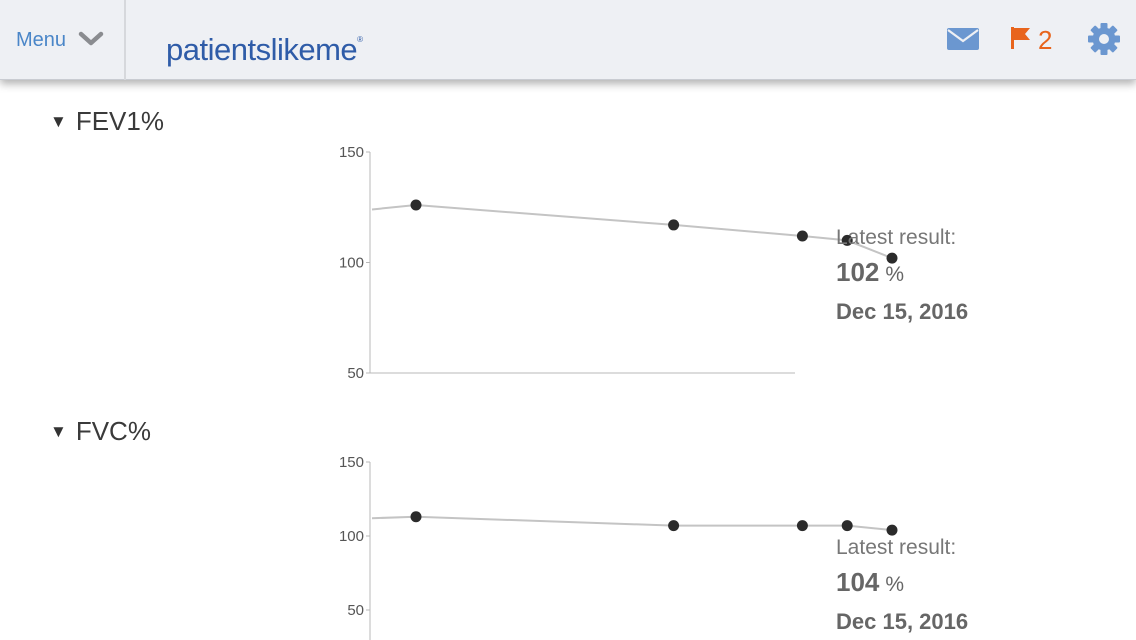  I want to click on section-toggle-fev1: ▼ FEV1%, so click(107, 121).